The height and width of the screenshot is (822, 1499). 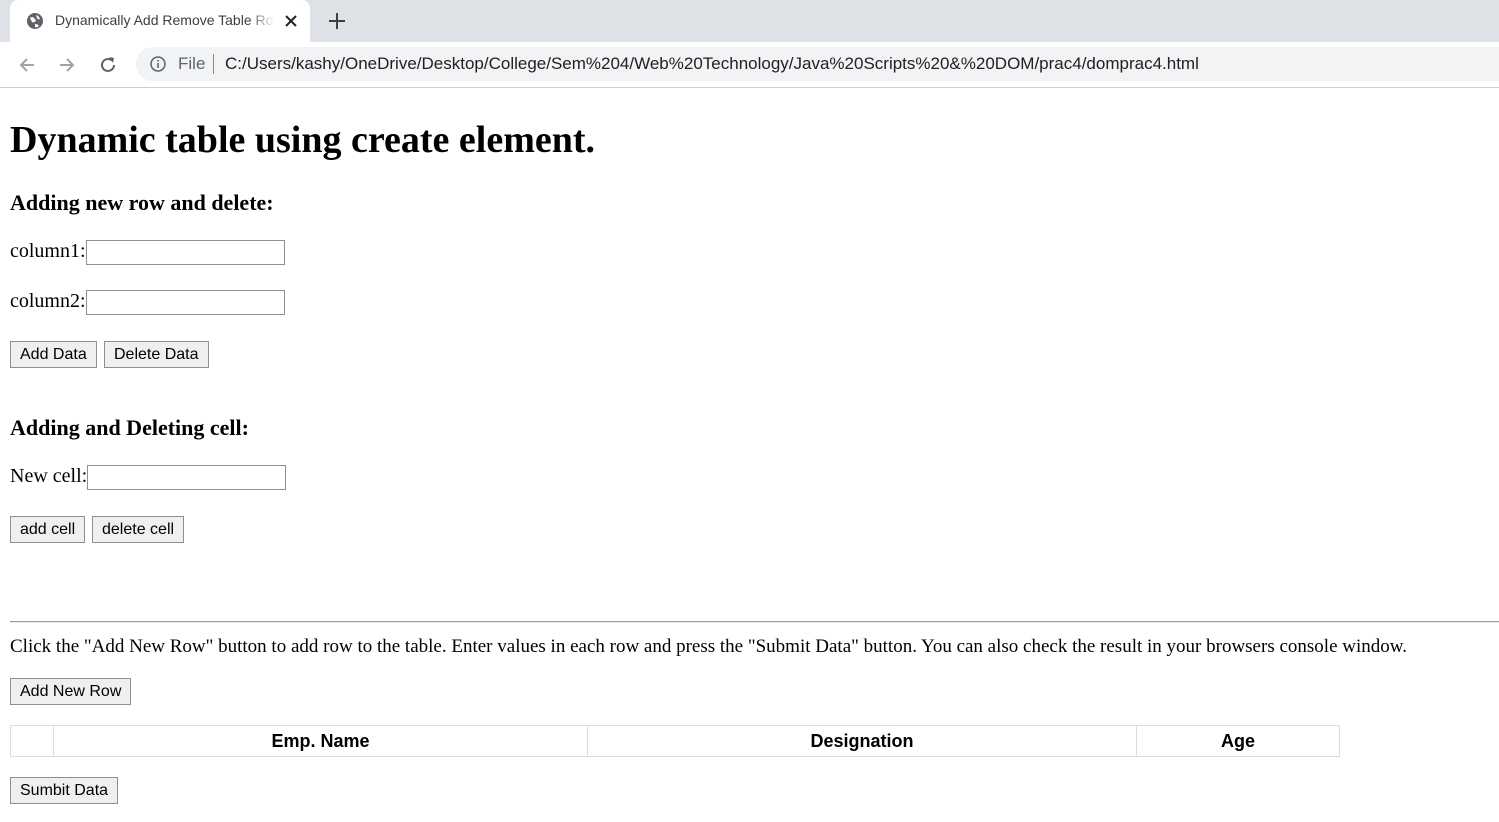 I want to click on add-cell-button: add cell, so click(x=48, y=529).